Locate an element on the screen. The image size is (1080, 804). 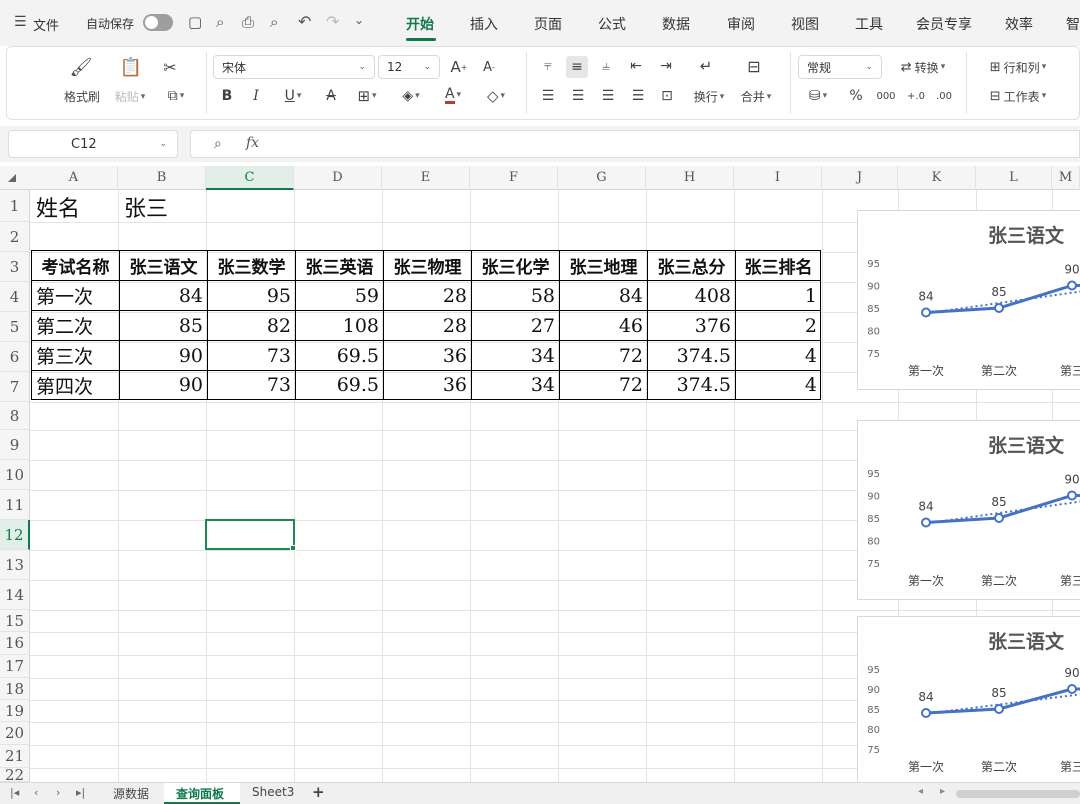
column-header-m: M is located at coordinates (1066, 178).